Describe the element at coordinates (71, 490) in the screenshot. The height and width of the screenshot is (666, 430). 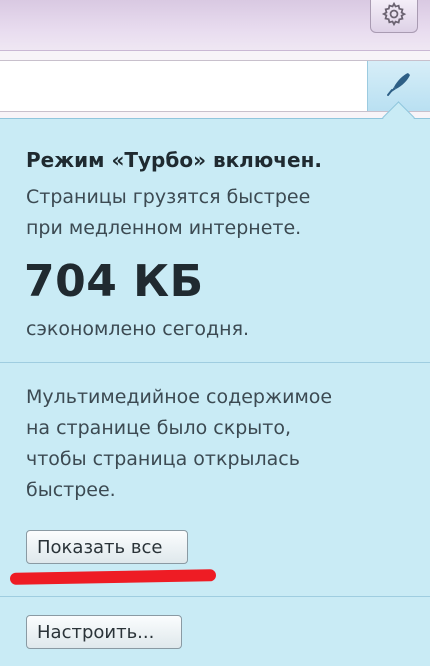
I see `notice-line: быстрее.` at that location.